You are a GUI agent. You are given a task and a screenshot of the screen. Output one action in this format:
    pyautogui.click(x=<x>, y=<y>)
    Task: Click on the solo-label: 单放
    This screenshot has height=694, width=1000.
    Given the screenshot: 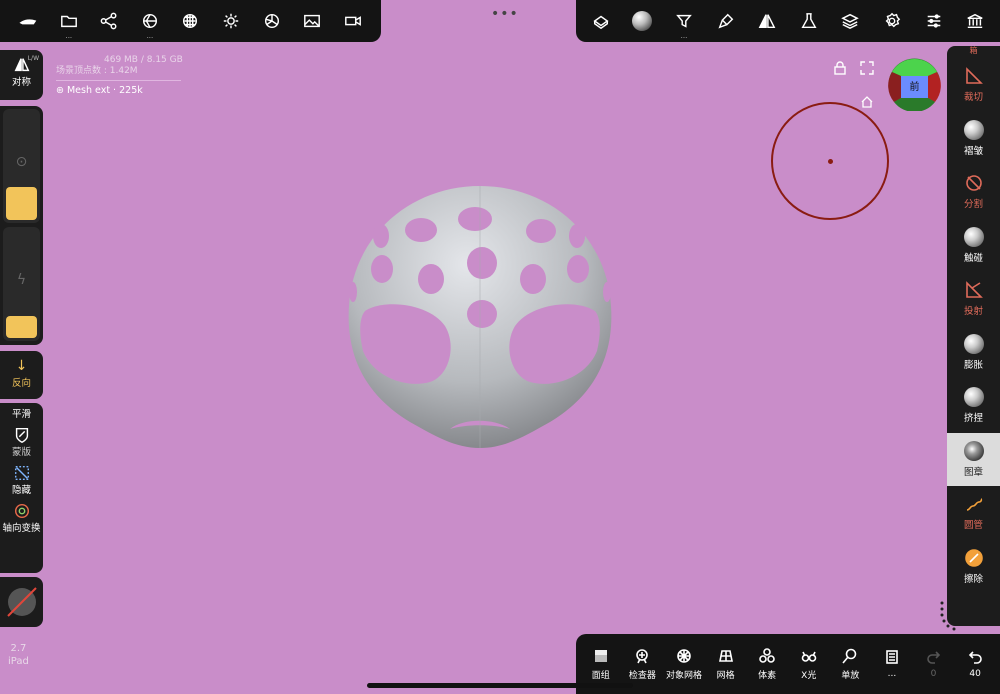 What is the action you would take?
    pyautogui.click(x=850, y=675)
    